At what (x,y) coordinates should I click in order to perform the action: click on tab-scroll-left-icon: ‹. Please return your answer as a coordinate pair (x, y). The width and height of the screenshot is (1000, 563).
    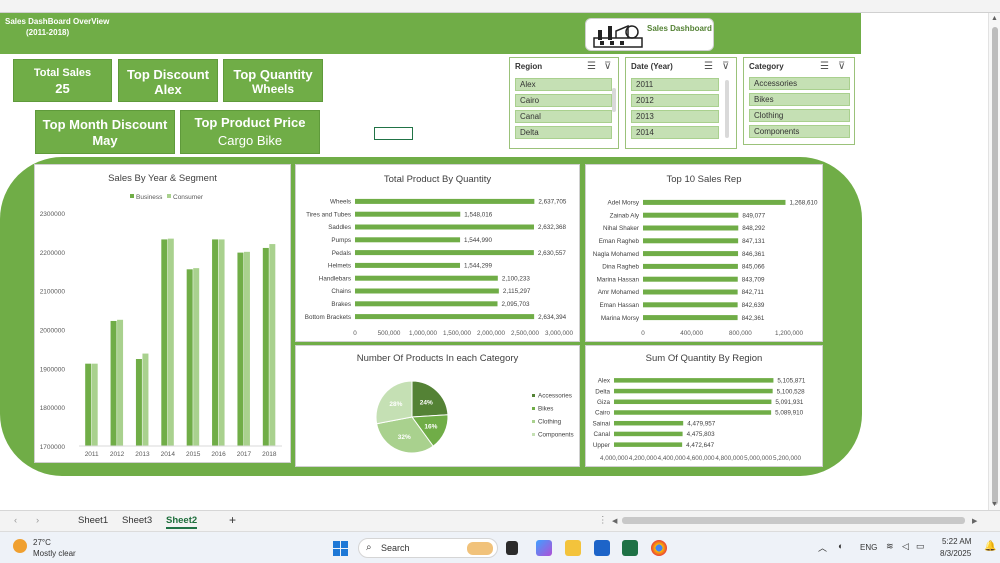
    Looking at the image, I should click on (15, 520).